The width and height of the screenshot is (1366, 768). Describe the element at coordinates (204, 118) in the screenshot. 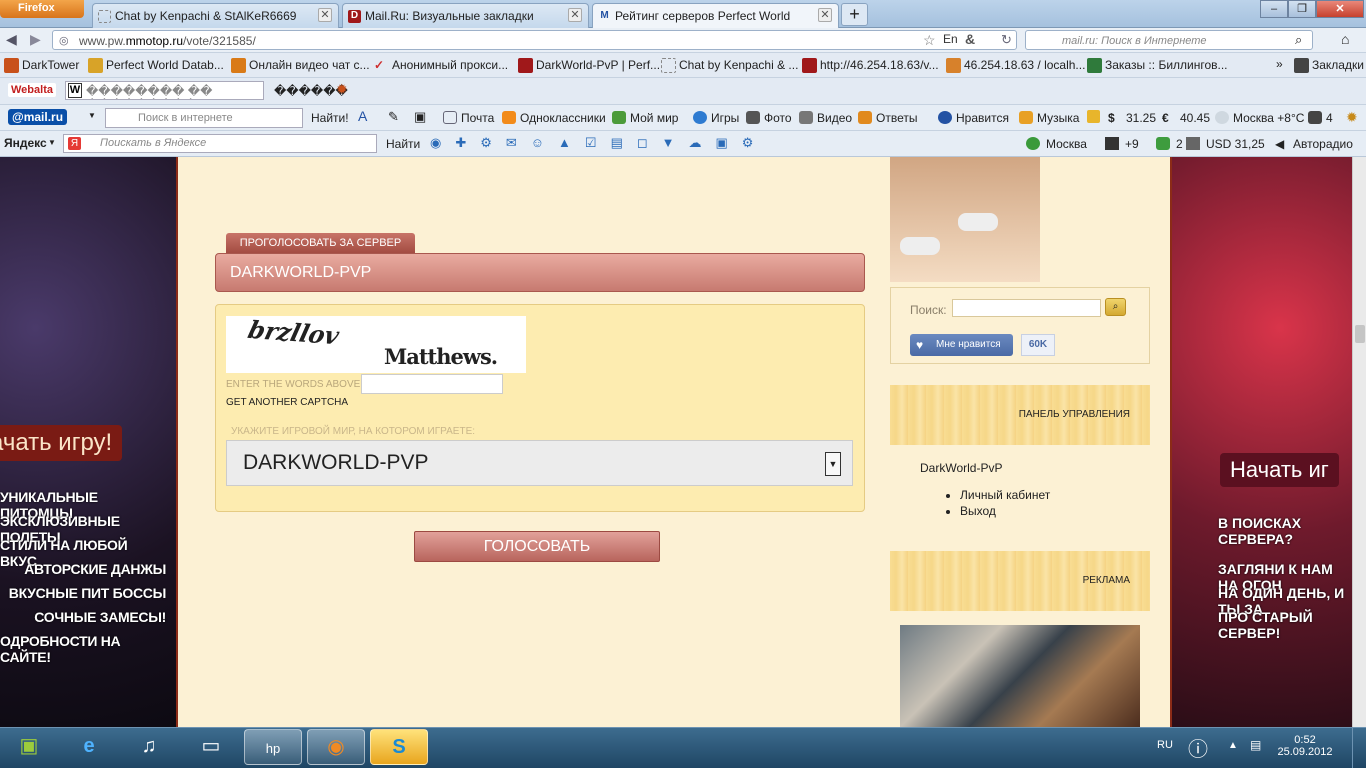

I see `mailru-search-input: Поиск в интернете` at that location.